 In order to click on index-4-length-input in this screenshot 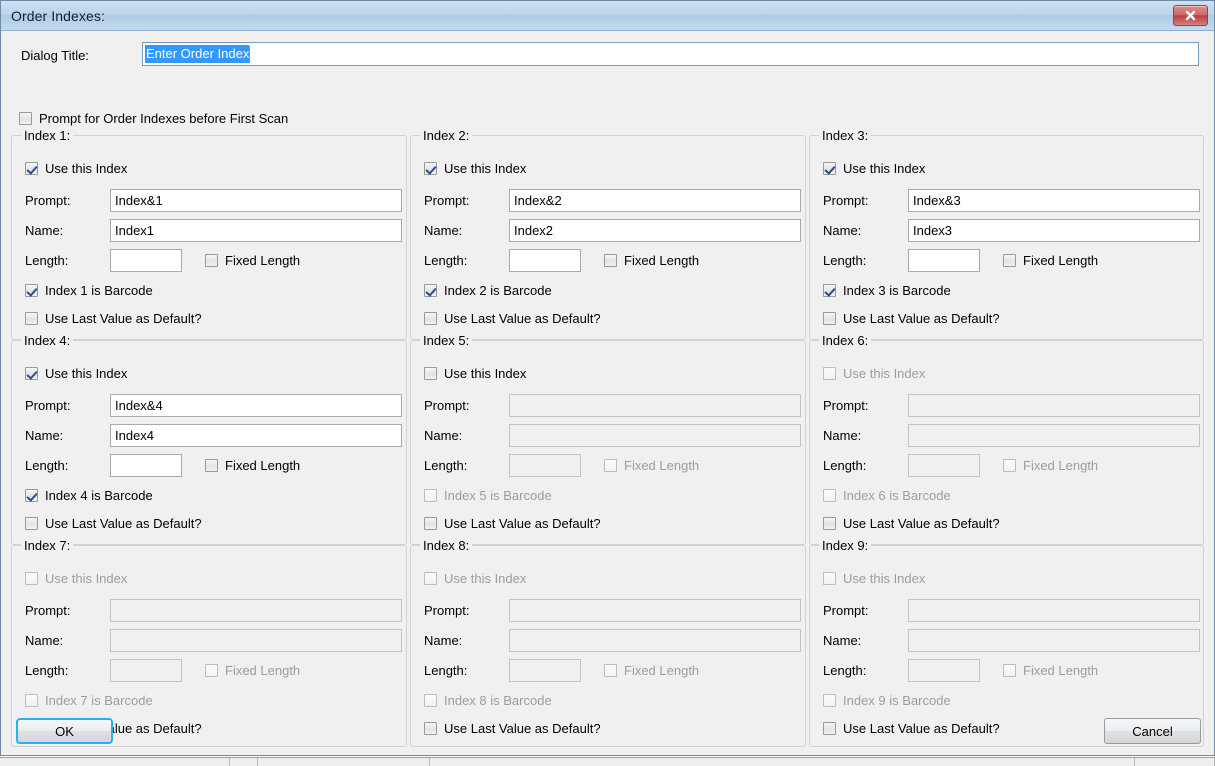, I will do `click(146, 465)`.